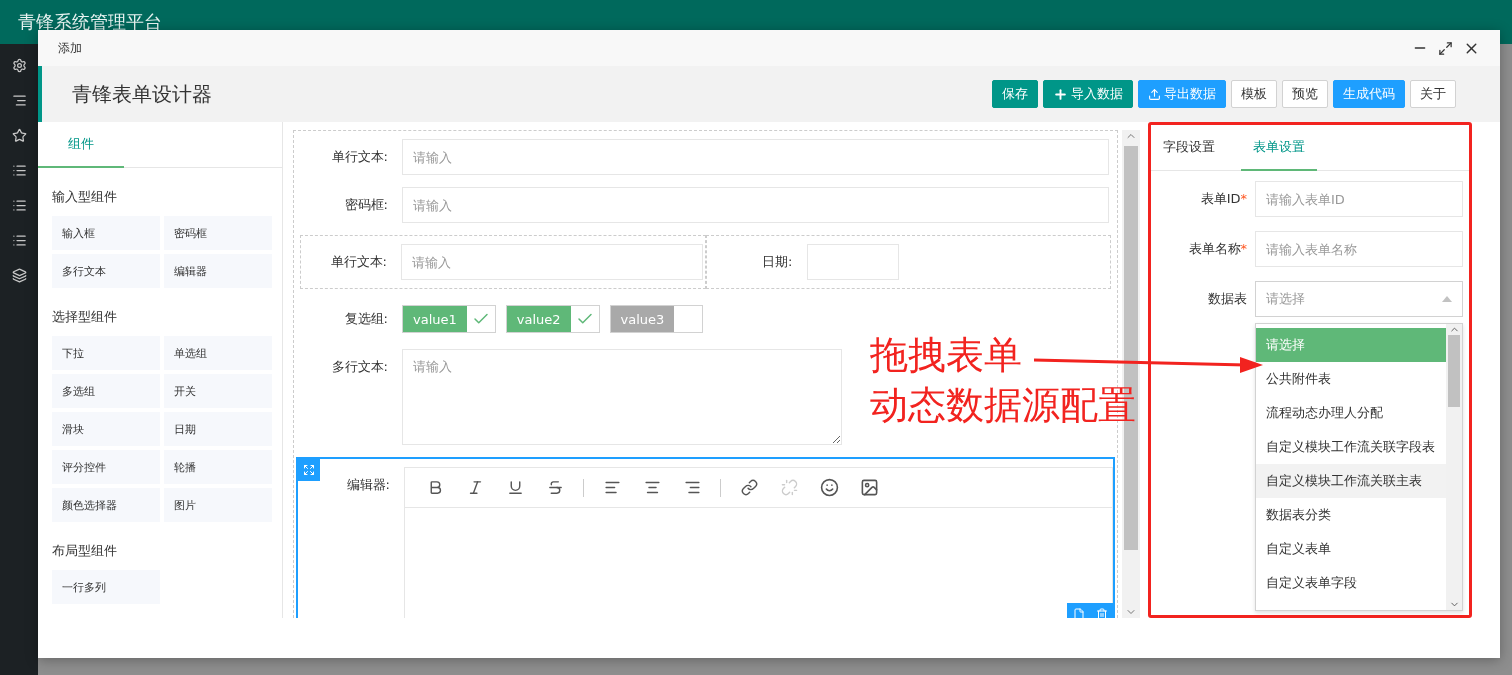 The height and width of the screenshot is (675, 1512). What do you see at coordinates (85, 317) in the screenshot?
I see `group-title: 选择型组件` at bounding box center [85, 317].